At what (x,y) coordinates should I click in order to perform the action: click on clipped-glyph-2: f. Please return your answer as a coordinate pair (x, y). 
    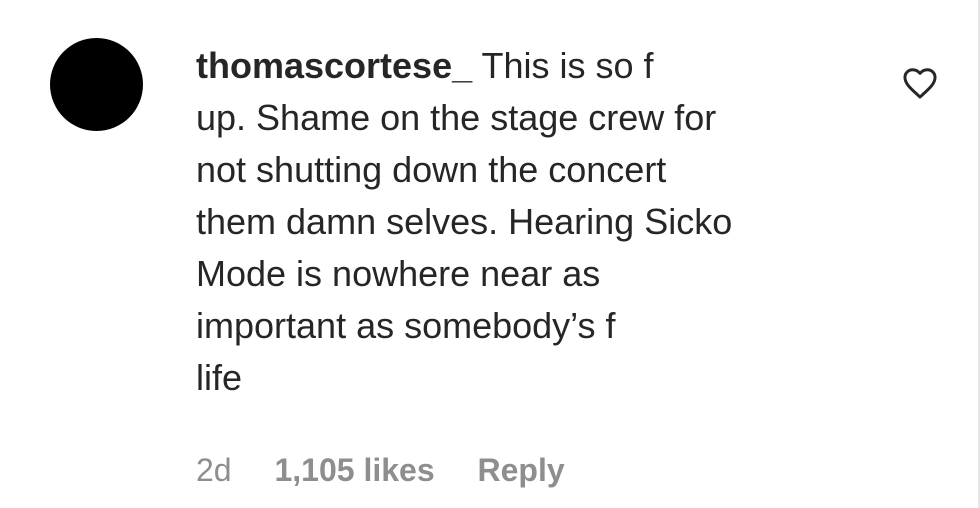
    Looking at the image, I should click on (610, 325).